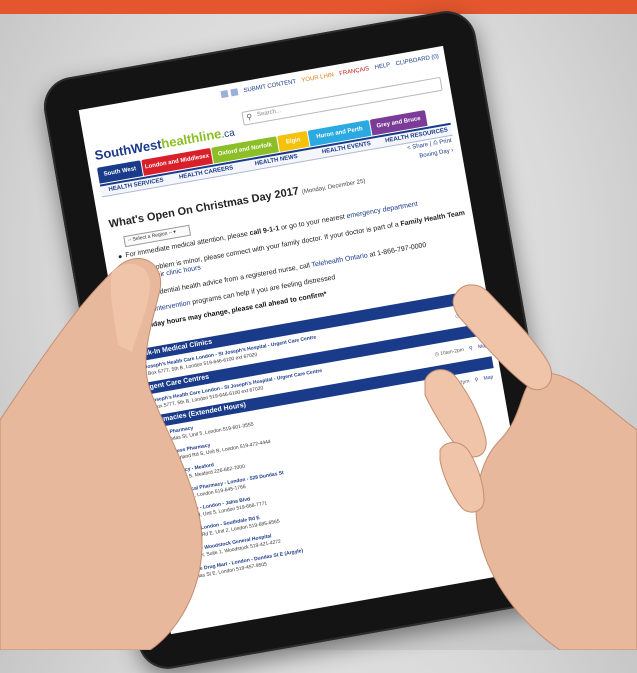 The image size is (637, 673). Describe the element at coordinates (556, 511) in the screenshot. I see `right-hand` at that location.